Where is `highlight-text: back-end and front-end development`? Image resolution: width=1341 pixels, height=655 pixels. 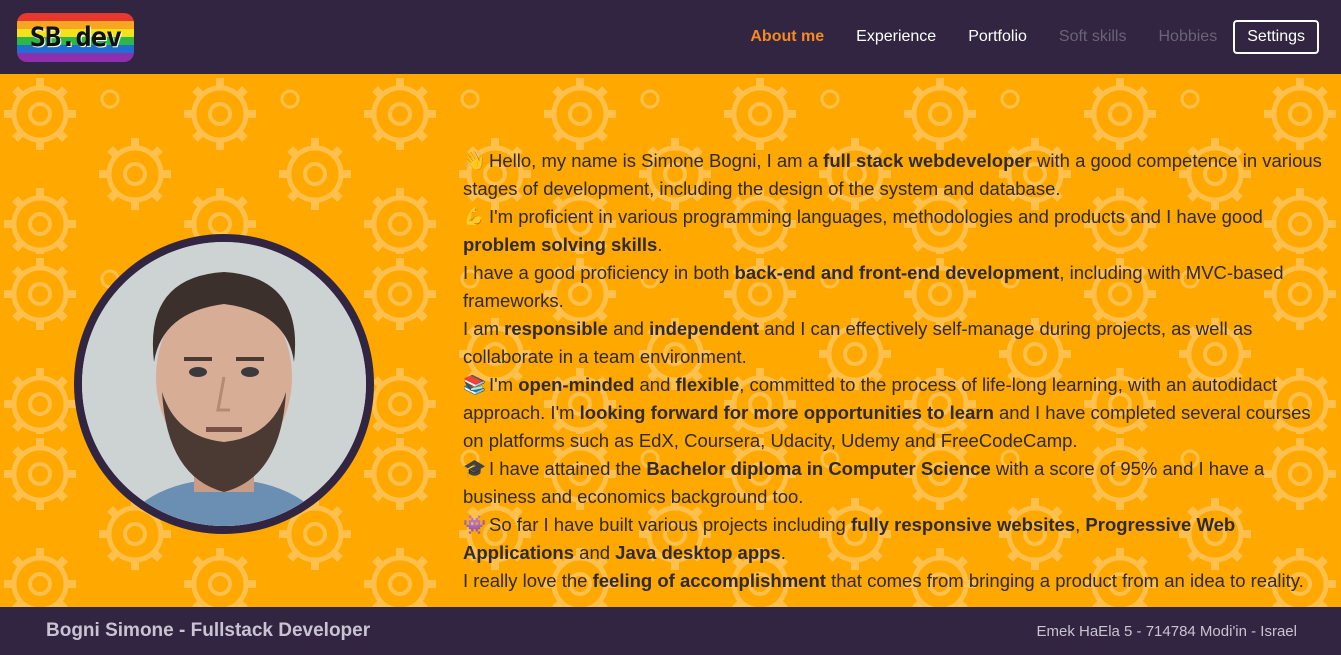
highlight-text: back-end and front-end development is located at coordinates (897, 272).